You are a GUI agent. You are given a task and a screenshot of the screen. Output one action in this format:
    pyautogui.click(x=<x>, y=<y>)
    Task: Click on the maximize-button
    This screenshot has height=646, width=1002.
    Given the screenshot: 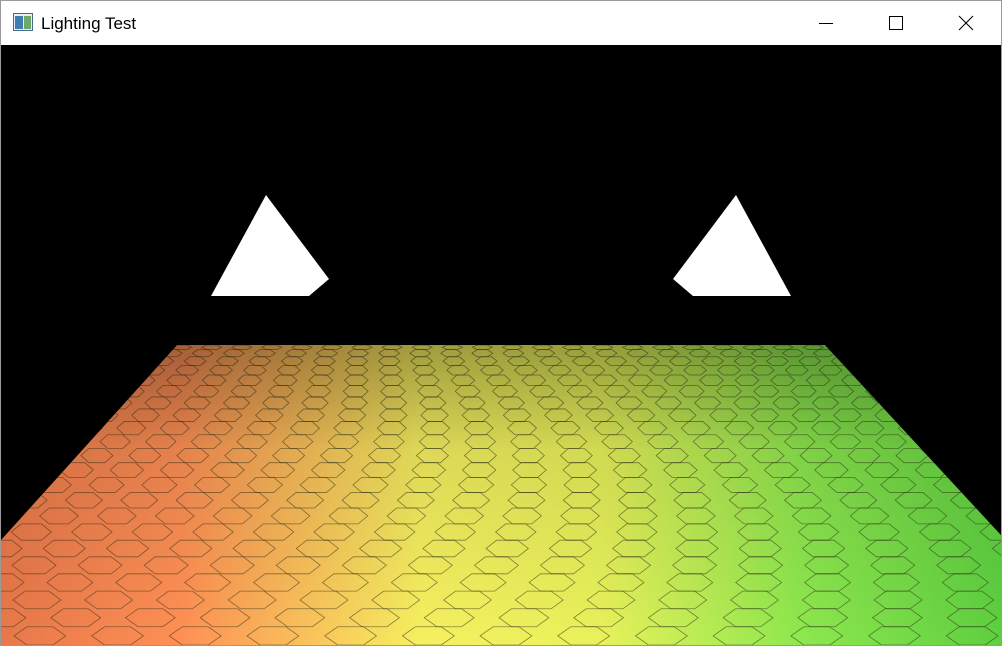 What is the action you would take?
    pyautogui.click(x=896, y=23)
    